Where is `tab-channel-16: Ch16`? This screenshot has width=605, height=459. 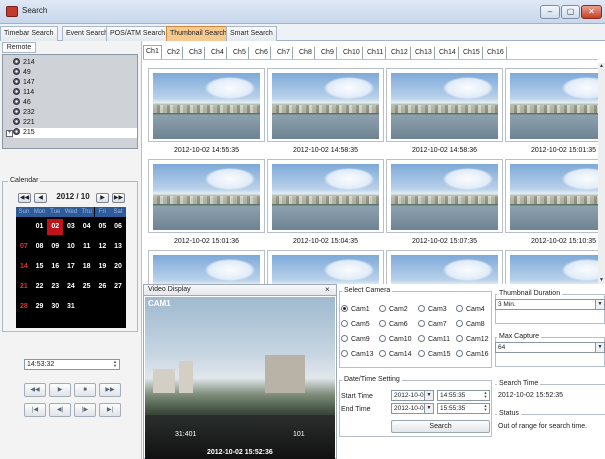
tab-channel-16: Ch16 is located at coordinates (496, 53).